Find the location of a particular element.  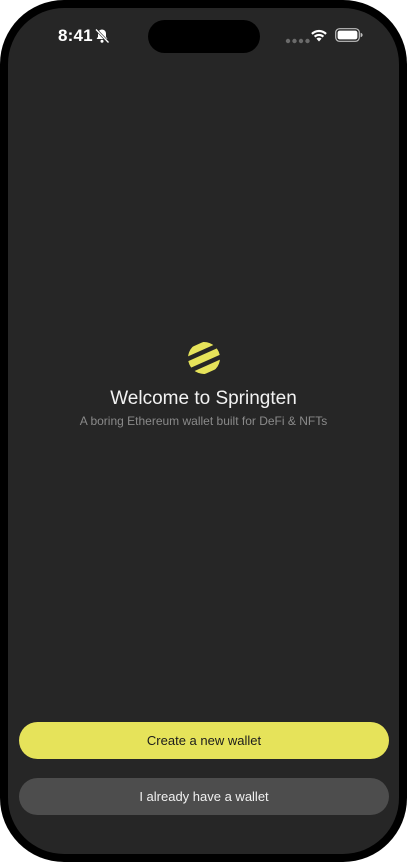

dynamic-island is located at coordinates (204, 36).